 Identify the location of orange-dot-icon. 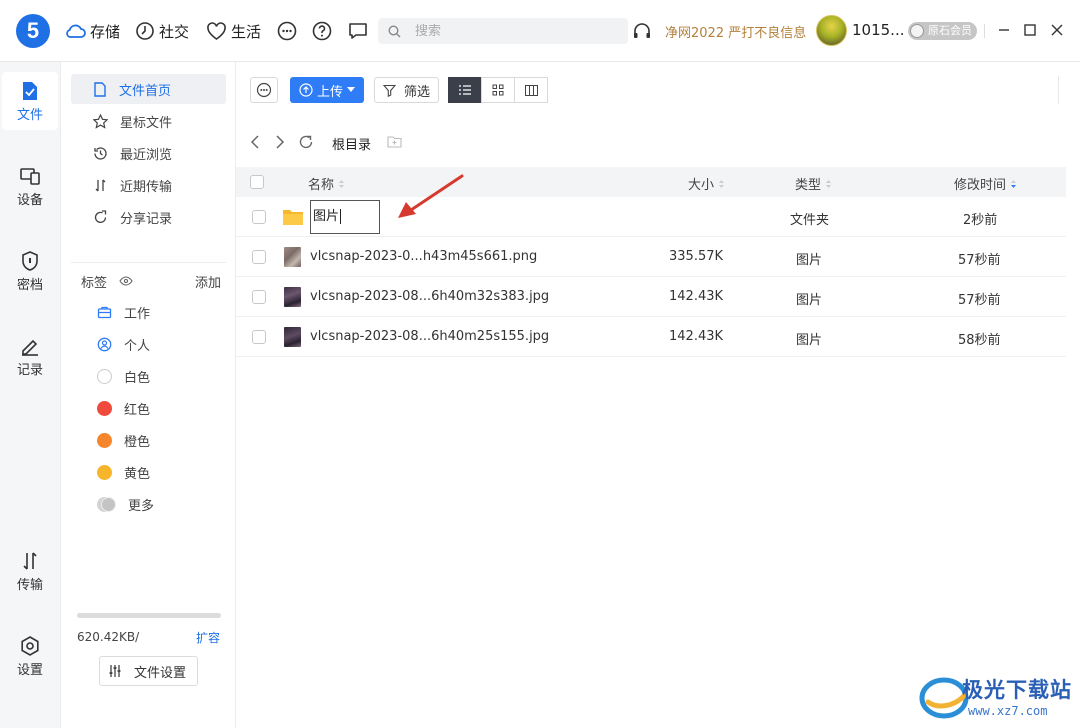
(104, 440).